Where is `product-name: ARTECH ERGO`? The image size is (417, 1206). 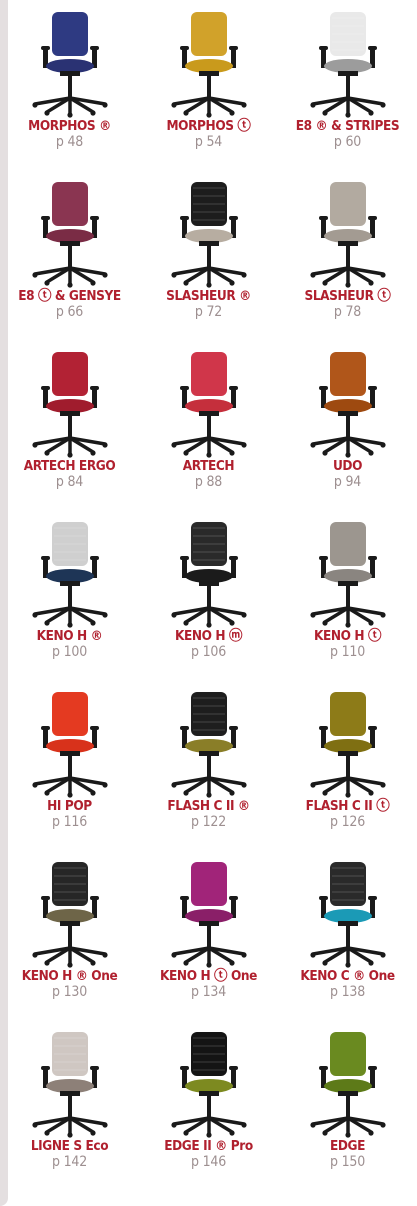 product-name: ARTECH ERGO is located at coordinates (69, 466).